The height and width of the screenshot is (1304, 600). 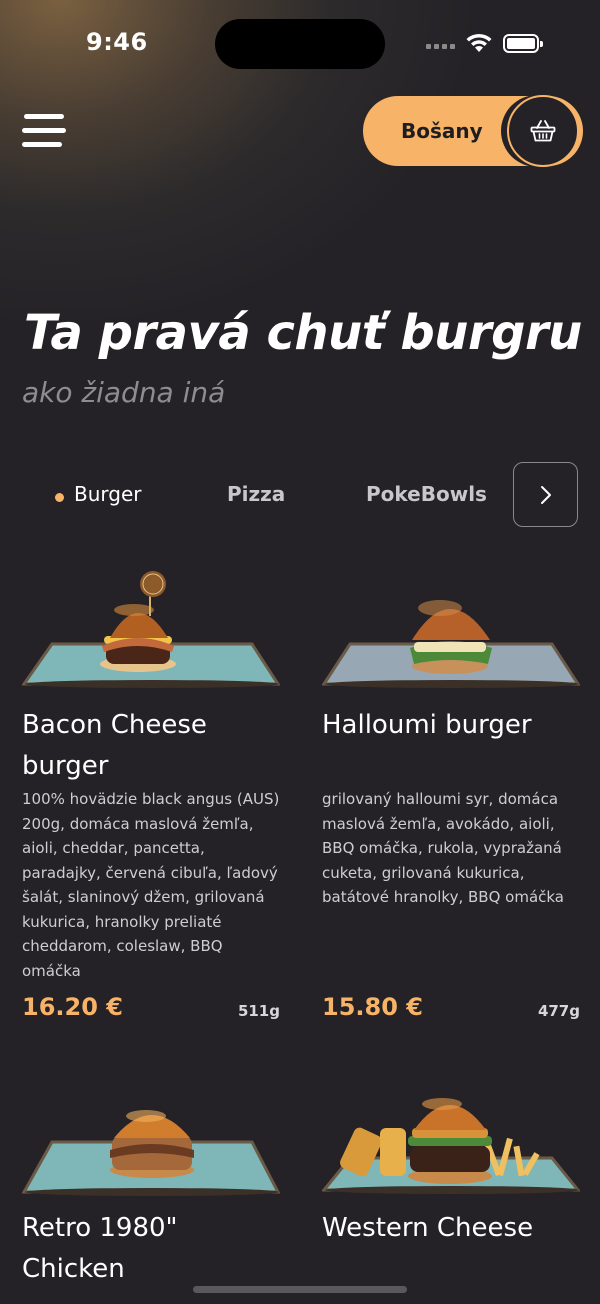 I want to click on wifi-icon, so click(x=479, y=42).